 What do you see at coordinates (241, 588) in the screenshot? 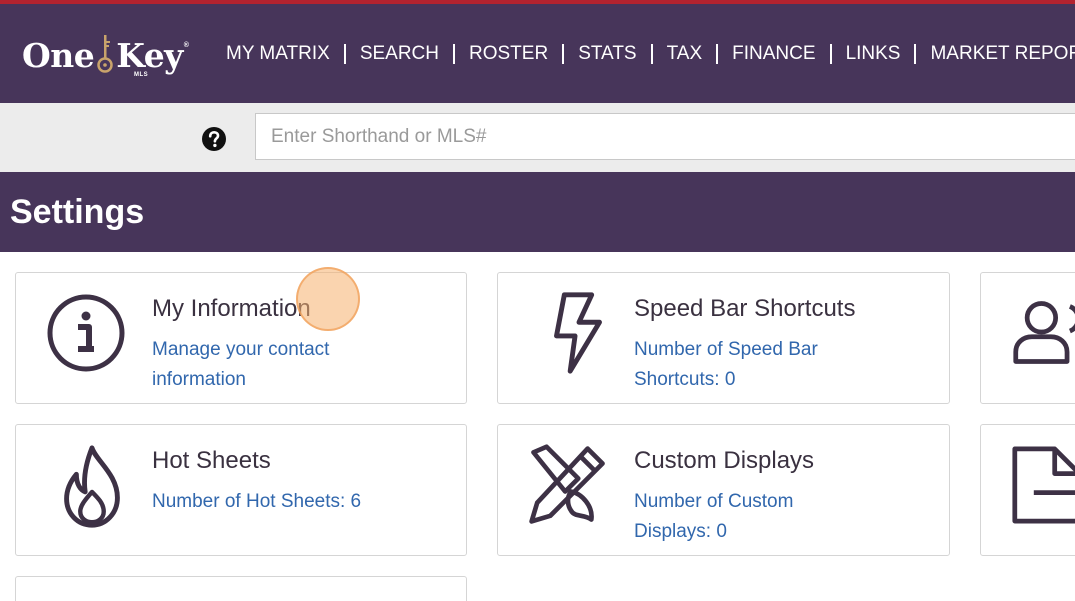
I see `card-partial-bottom` at bounding box center [241, 588].